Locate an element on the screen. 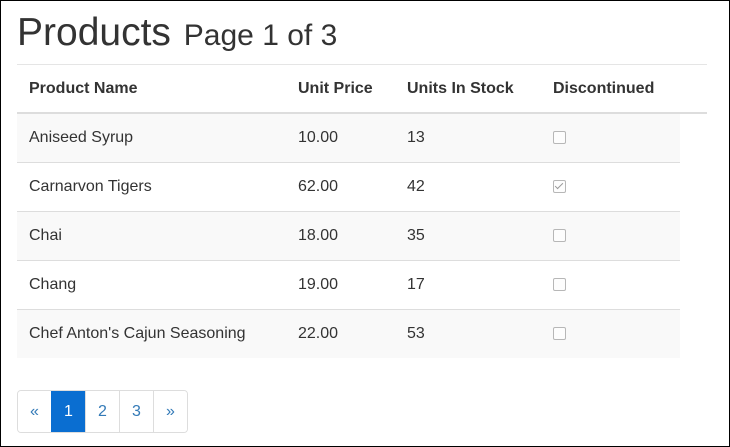 The height and width of the screenshot is (447, 730). header-spacer is located at coordinates (693, 89).